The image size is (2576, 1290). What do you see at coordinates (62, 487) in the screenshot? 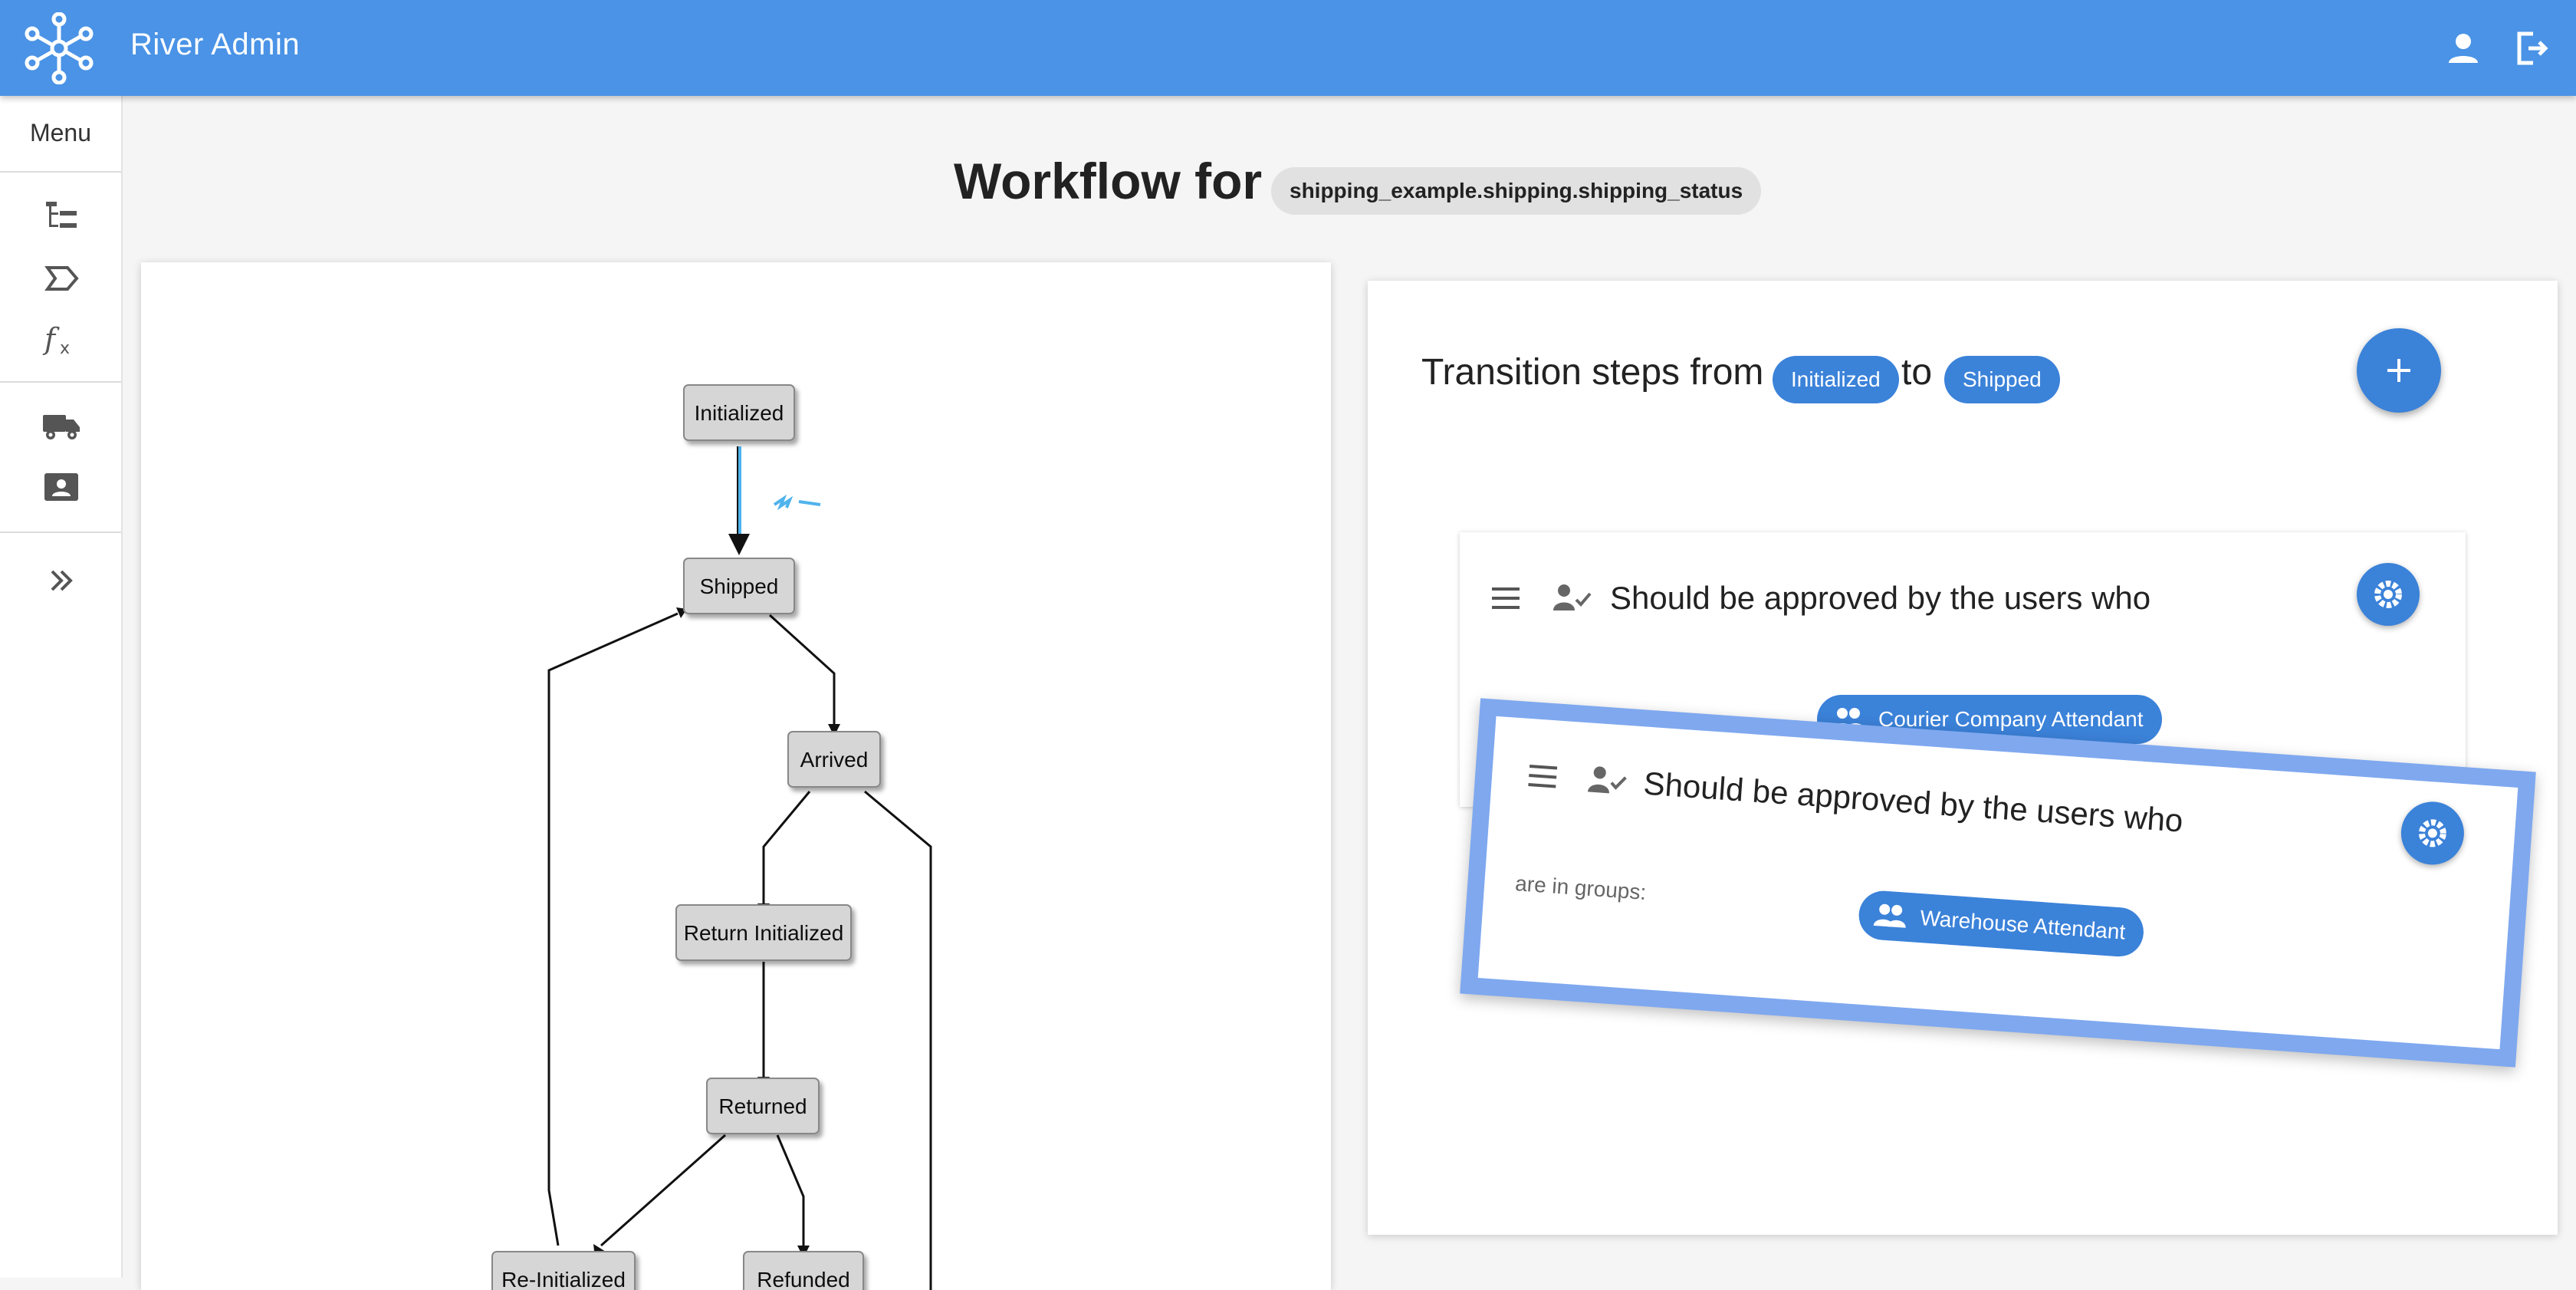
I see `id-card-icon` at bounding box center [62, 487].